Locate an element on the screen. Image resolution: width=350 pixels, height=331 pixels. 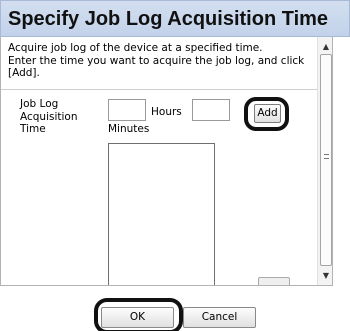
acquisition-time-list is located at coordinates (161, 214).